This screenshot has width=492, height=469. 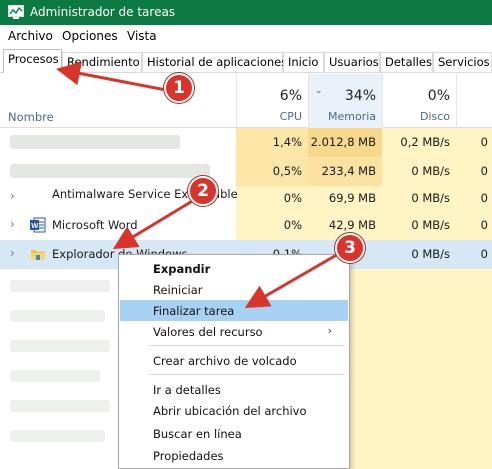 What do you see at coordinates (406, 62) in the screenshot?
I see `tab-detalles: Detalles` at bounding box center [406, 62].